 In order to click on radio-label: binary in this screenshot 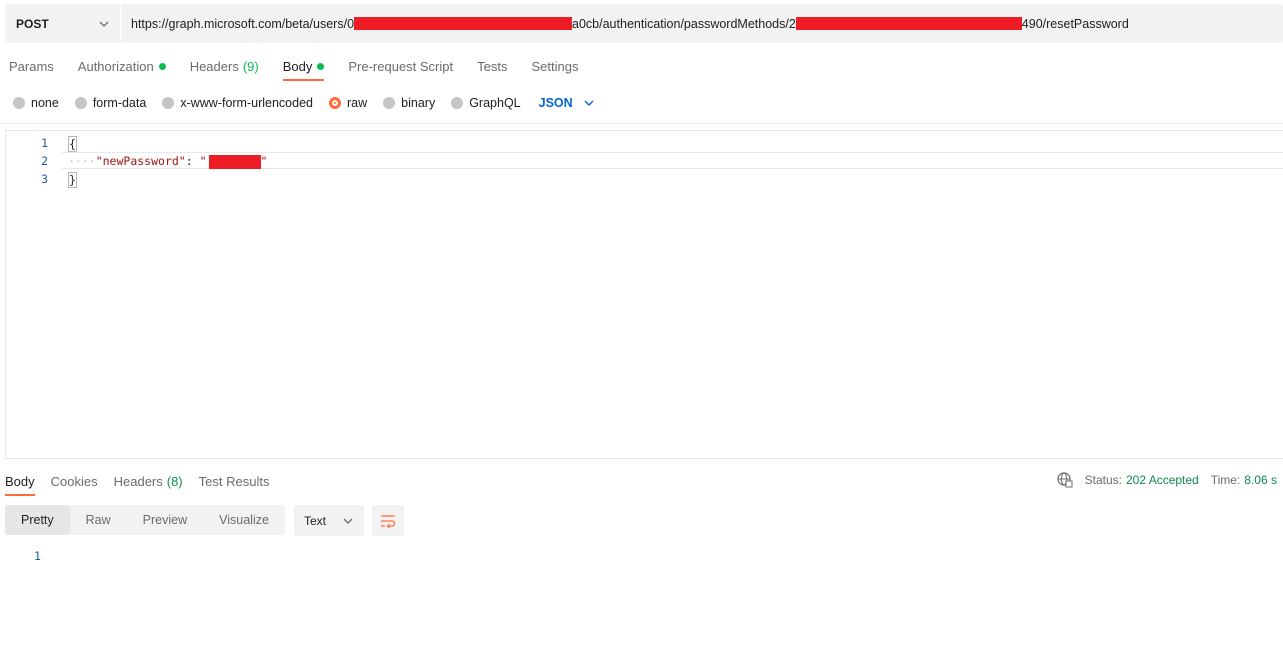, I will do `click(418, 103)`.